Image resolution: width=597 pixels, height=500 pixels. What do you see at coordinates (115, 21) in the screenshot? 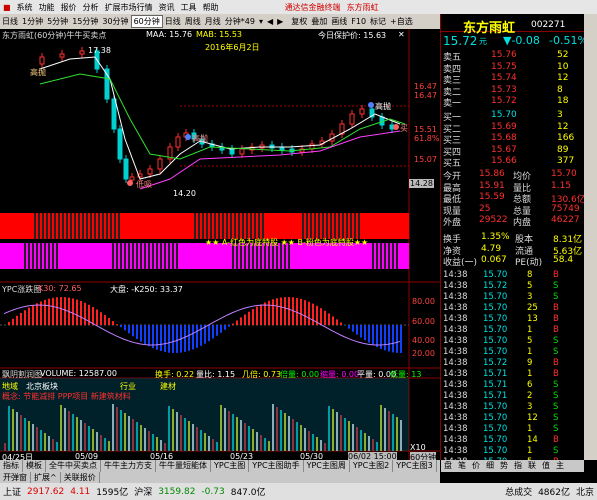
I see `period-30min: 30分钟` at bounding box center [115, 21].